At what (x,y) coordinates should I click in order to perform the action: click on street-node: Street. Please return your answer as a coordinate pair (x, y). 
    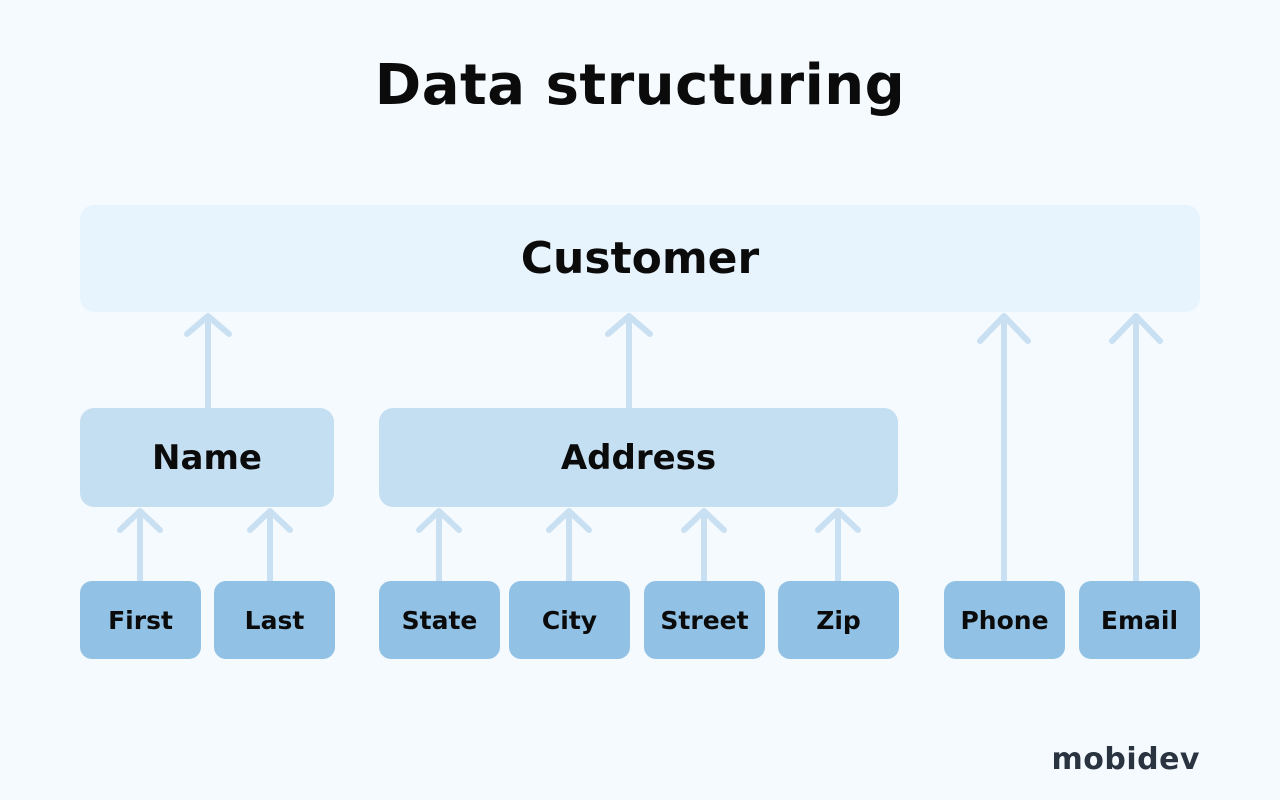
    Looking at the image, I should click on (704, 620).